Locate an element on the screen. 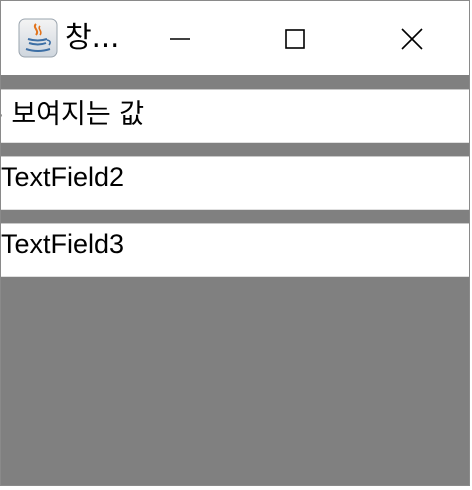 The image size is (472, 490). java-coffee-icon is located at coordinates (38, 38).